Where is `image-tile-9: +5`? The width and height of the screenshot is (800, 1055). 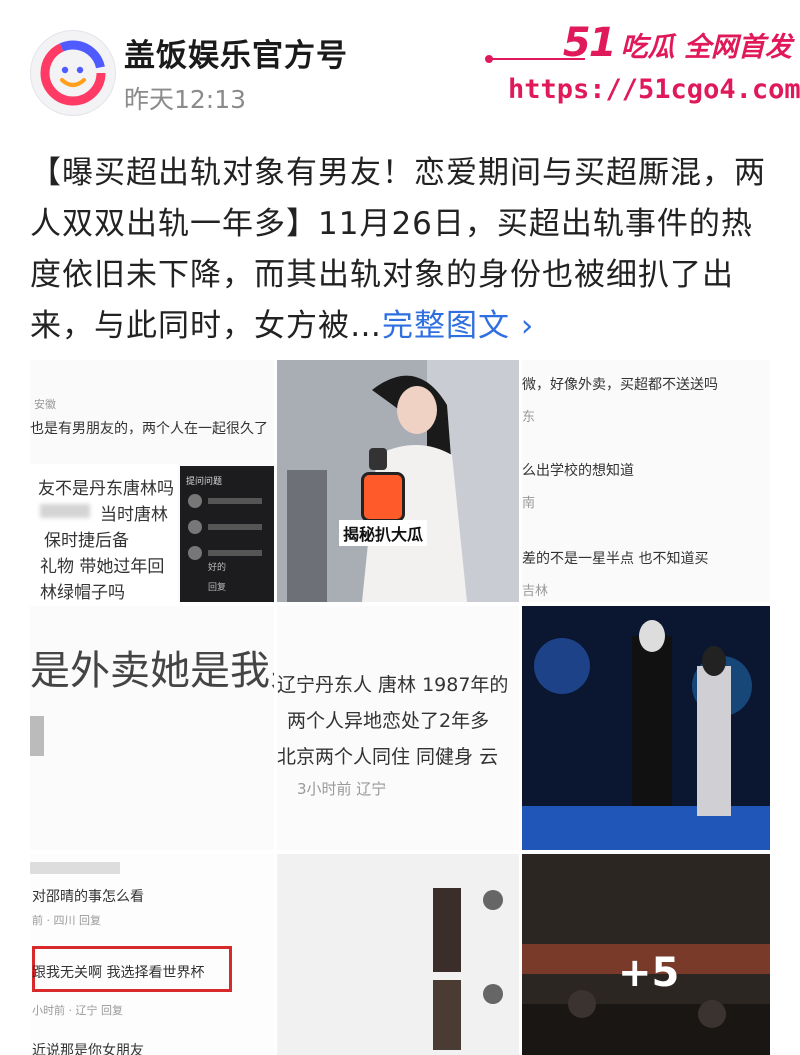
image-tile-9: +5 is located at coordinates (646, 954).